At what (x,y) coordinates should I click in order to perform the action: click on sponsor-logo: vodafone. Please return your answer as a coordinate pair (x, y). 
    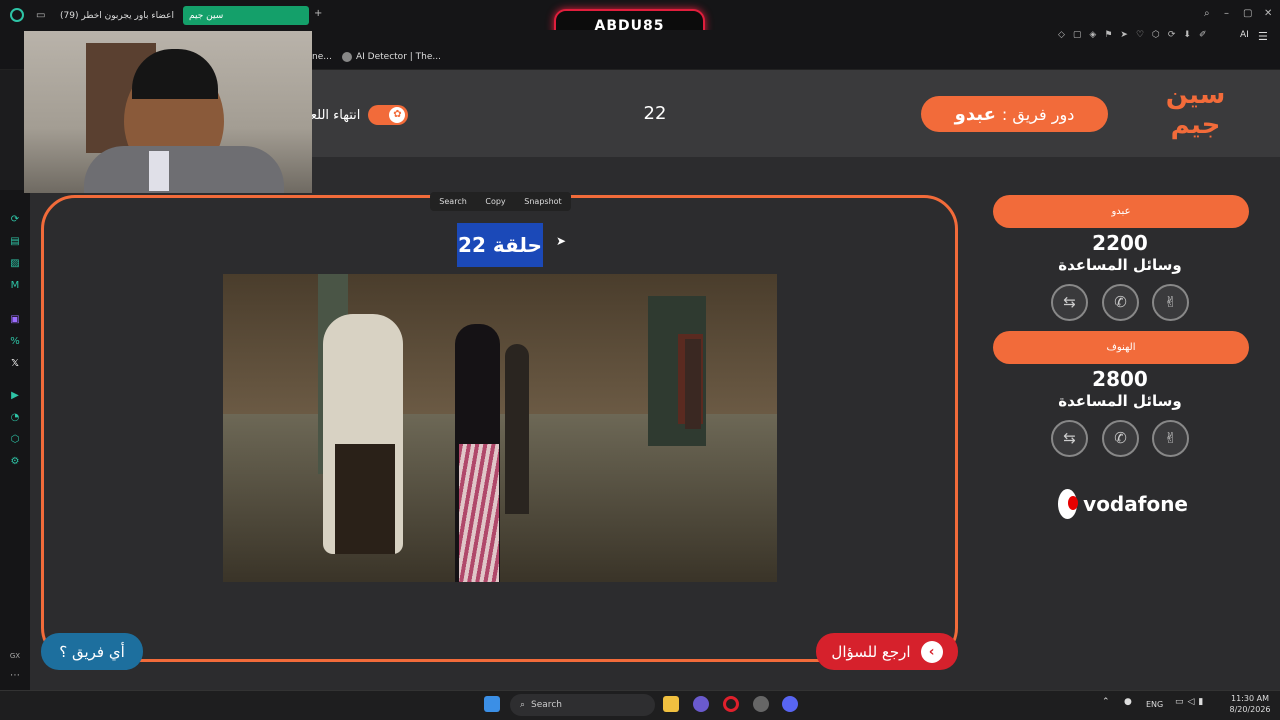
    Looking at the image, I should click on (1123, 504).